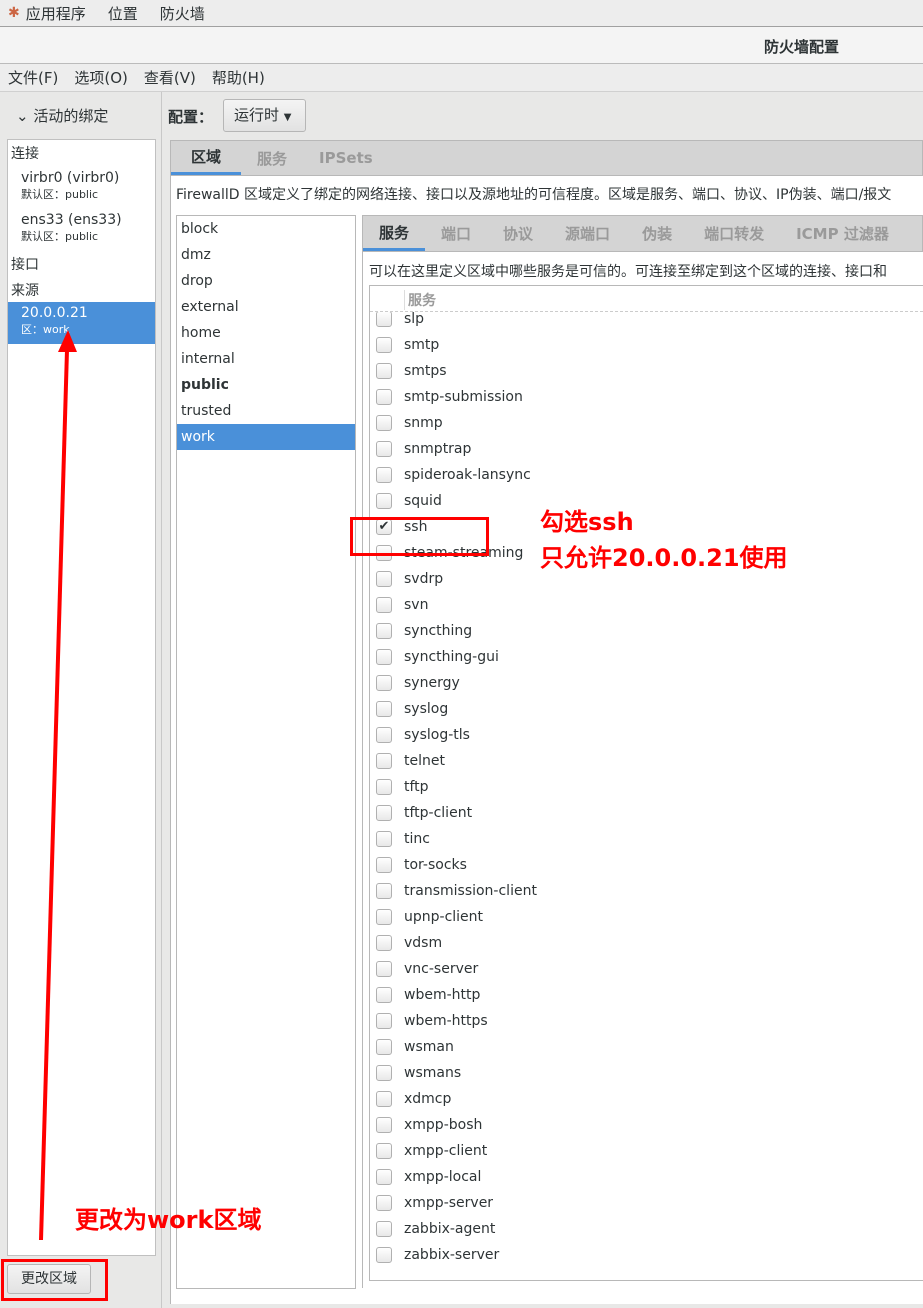 Image resolution: width=923 pixels, height=1308 pixels. What do you see at coordinates (101, 77) in the screenshot?
I see `menu-options: 选项(O)` at bounding box center [101, 77].